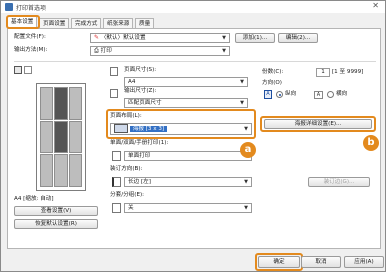  What do you see at coordinates (342, 94) in the screenshot?
I see `landscape-label: 横向` at bounding box center [342, 94].